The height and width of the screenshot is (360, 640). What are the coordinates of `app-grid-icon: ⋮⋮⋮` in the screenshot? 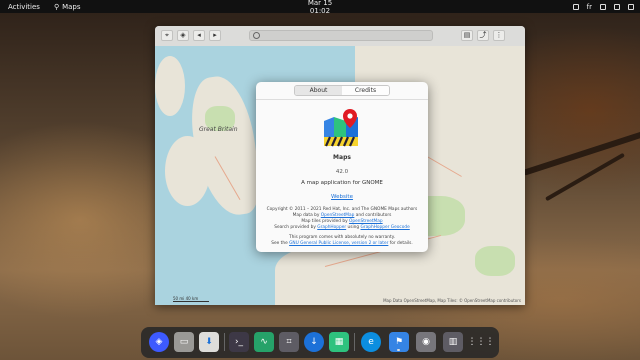 It's located at (481, 342).